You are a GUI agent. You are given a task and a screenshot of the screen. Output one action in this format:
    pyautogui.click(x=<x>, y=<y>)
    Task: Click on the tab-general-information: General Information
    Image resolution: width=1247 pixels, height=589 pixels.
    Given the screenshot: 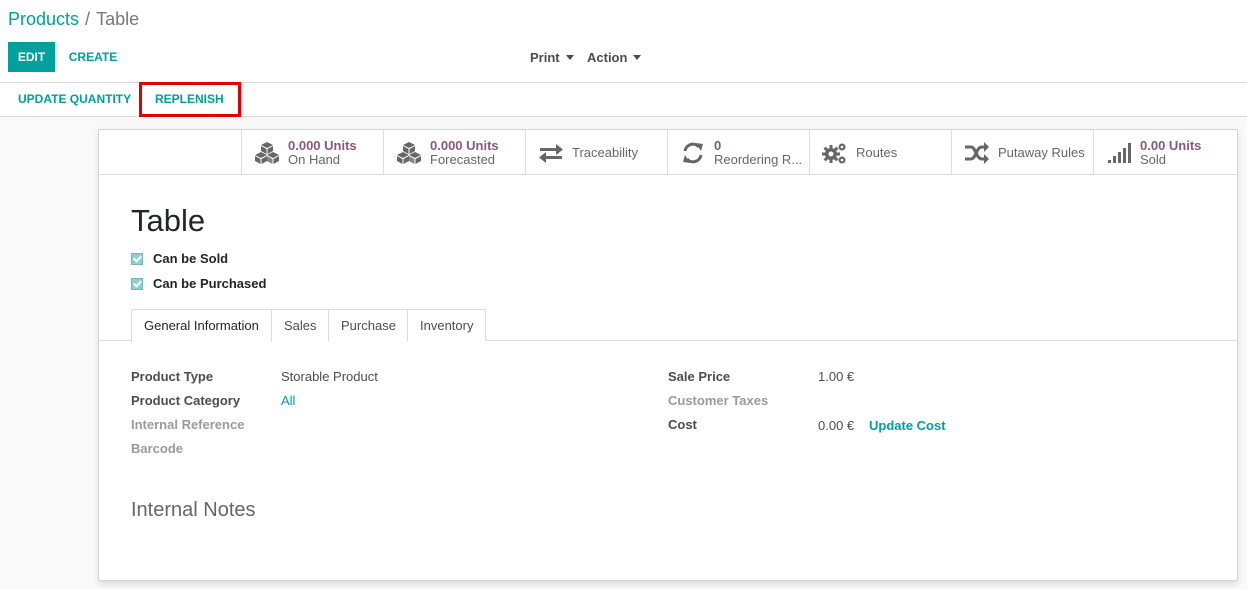 What is the action you would take?
    pyautogui.click(x=201, y=325)
    